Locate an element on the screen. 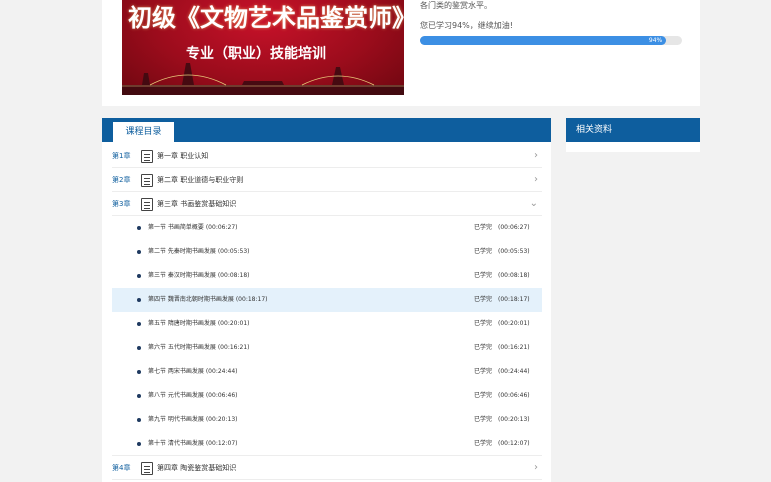  tab-course-catalog: 课程目录 is located at coordinates (143, 132).